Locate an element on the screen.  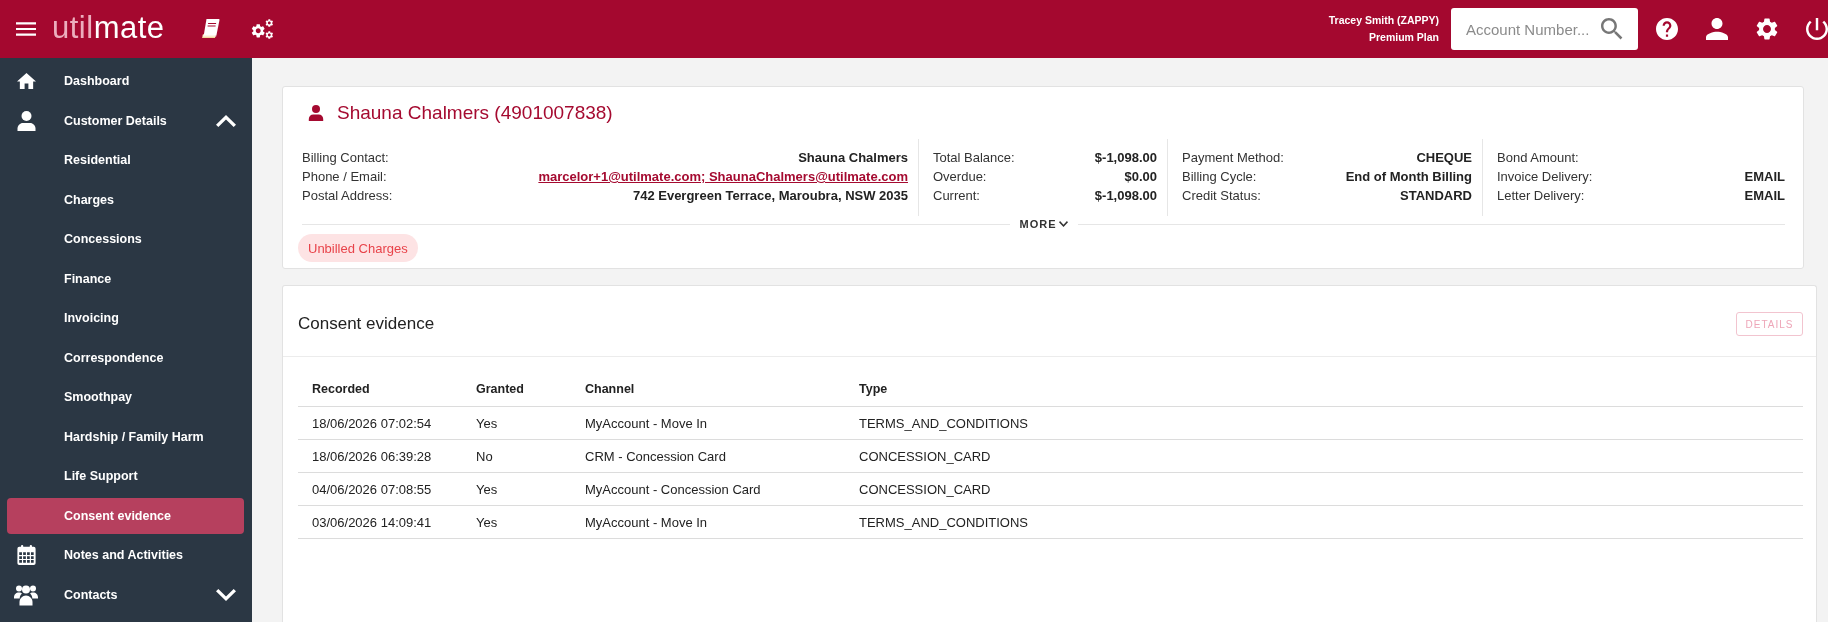
plan-name: Premium Plan is located at coordinates (1403, 37).